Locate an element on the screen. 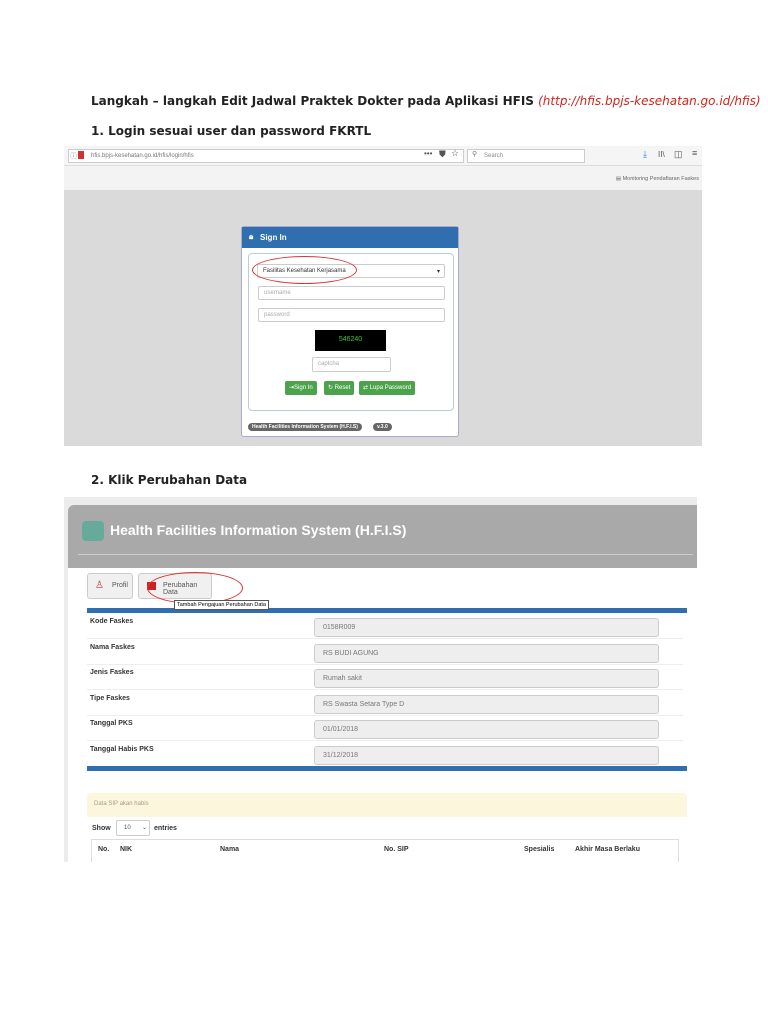 The width and height of the screenshot is (768, 1024). row-label: Tipe Faskes is located at coordinates (110, 698).